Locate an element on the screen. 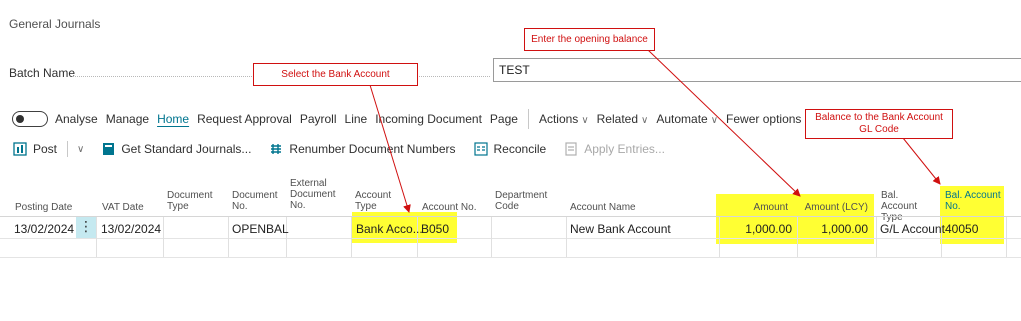 The image size is (1021, 321). cell-account-no: B050 is located at coordinates (435, 229).